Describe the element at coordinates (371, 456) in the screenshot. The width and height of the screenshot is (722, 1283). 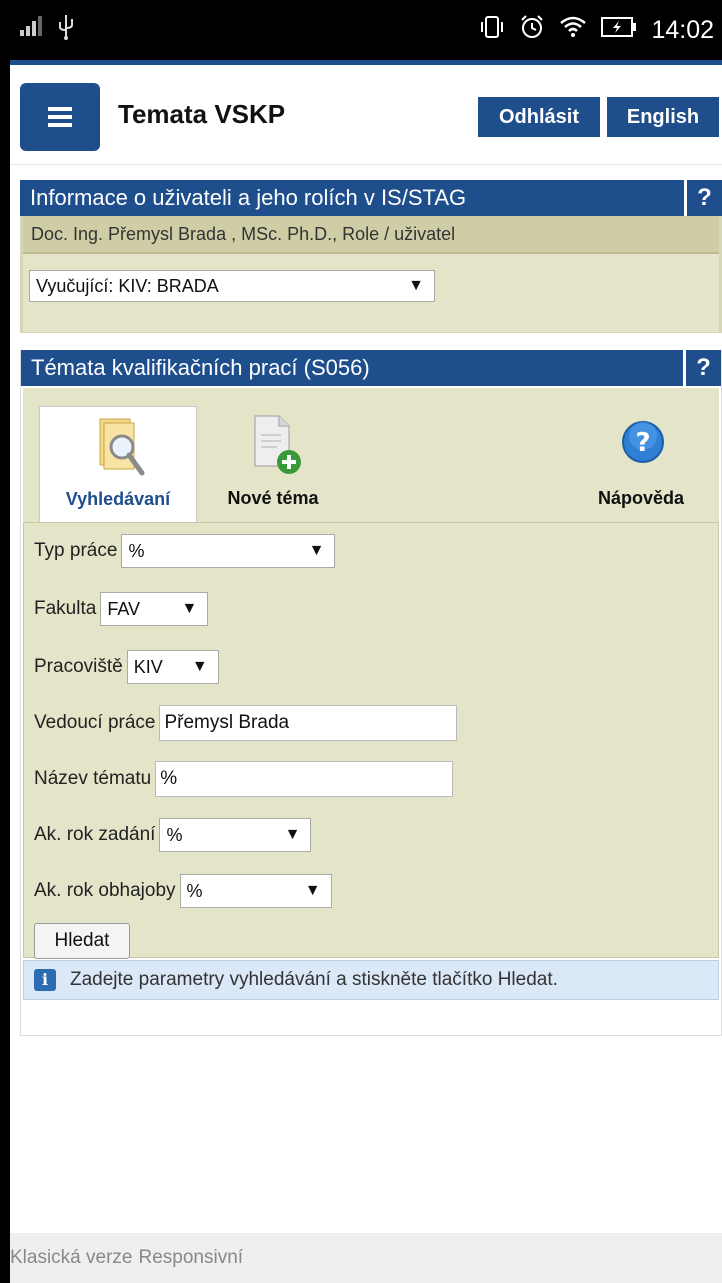
I see `tabs-bar: Vyhledávaní Nové téma ? Nápověda` at that location.